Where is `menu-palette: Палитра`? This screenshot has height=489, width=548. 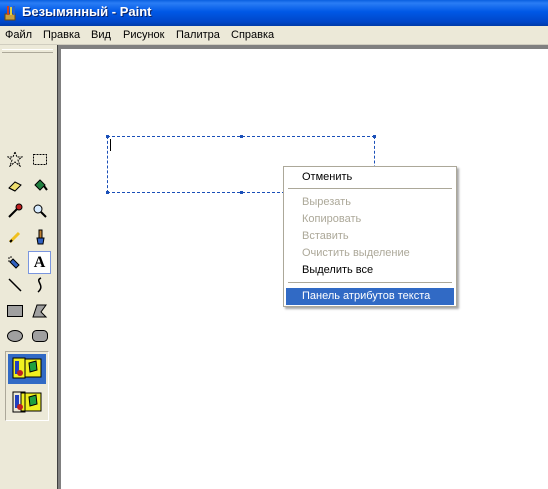 menu-palette: Палитра is located at coordinates (198, 35).